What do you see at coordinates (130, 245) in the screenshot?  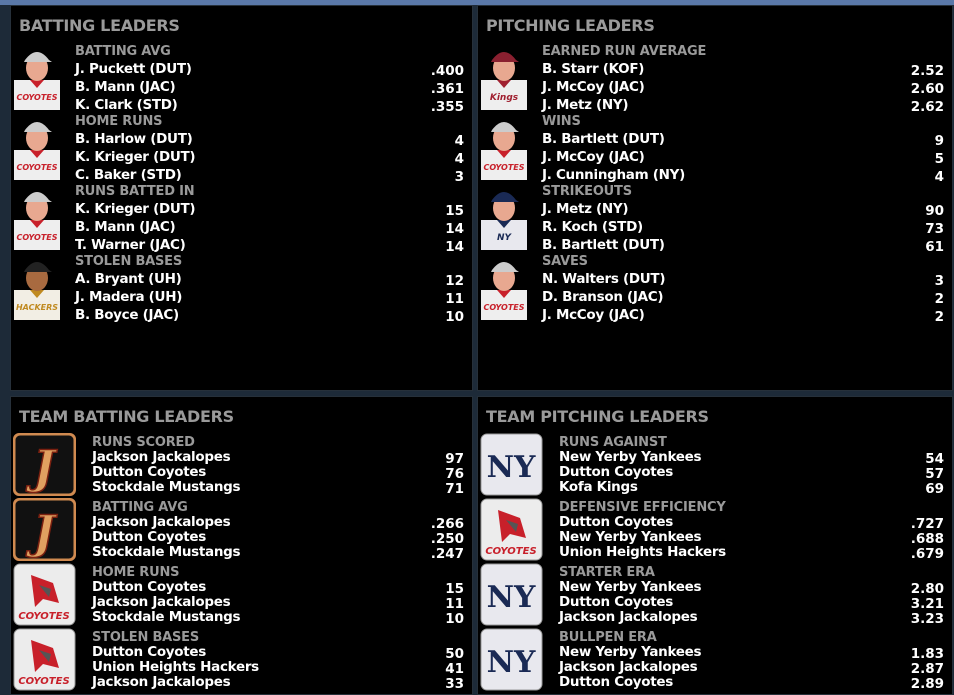 I see `player-name-link: T. Warner (JAC)` at bounding box center [130, 245].